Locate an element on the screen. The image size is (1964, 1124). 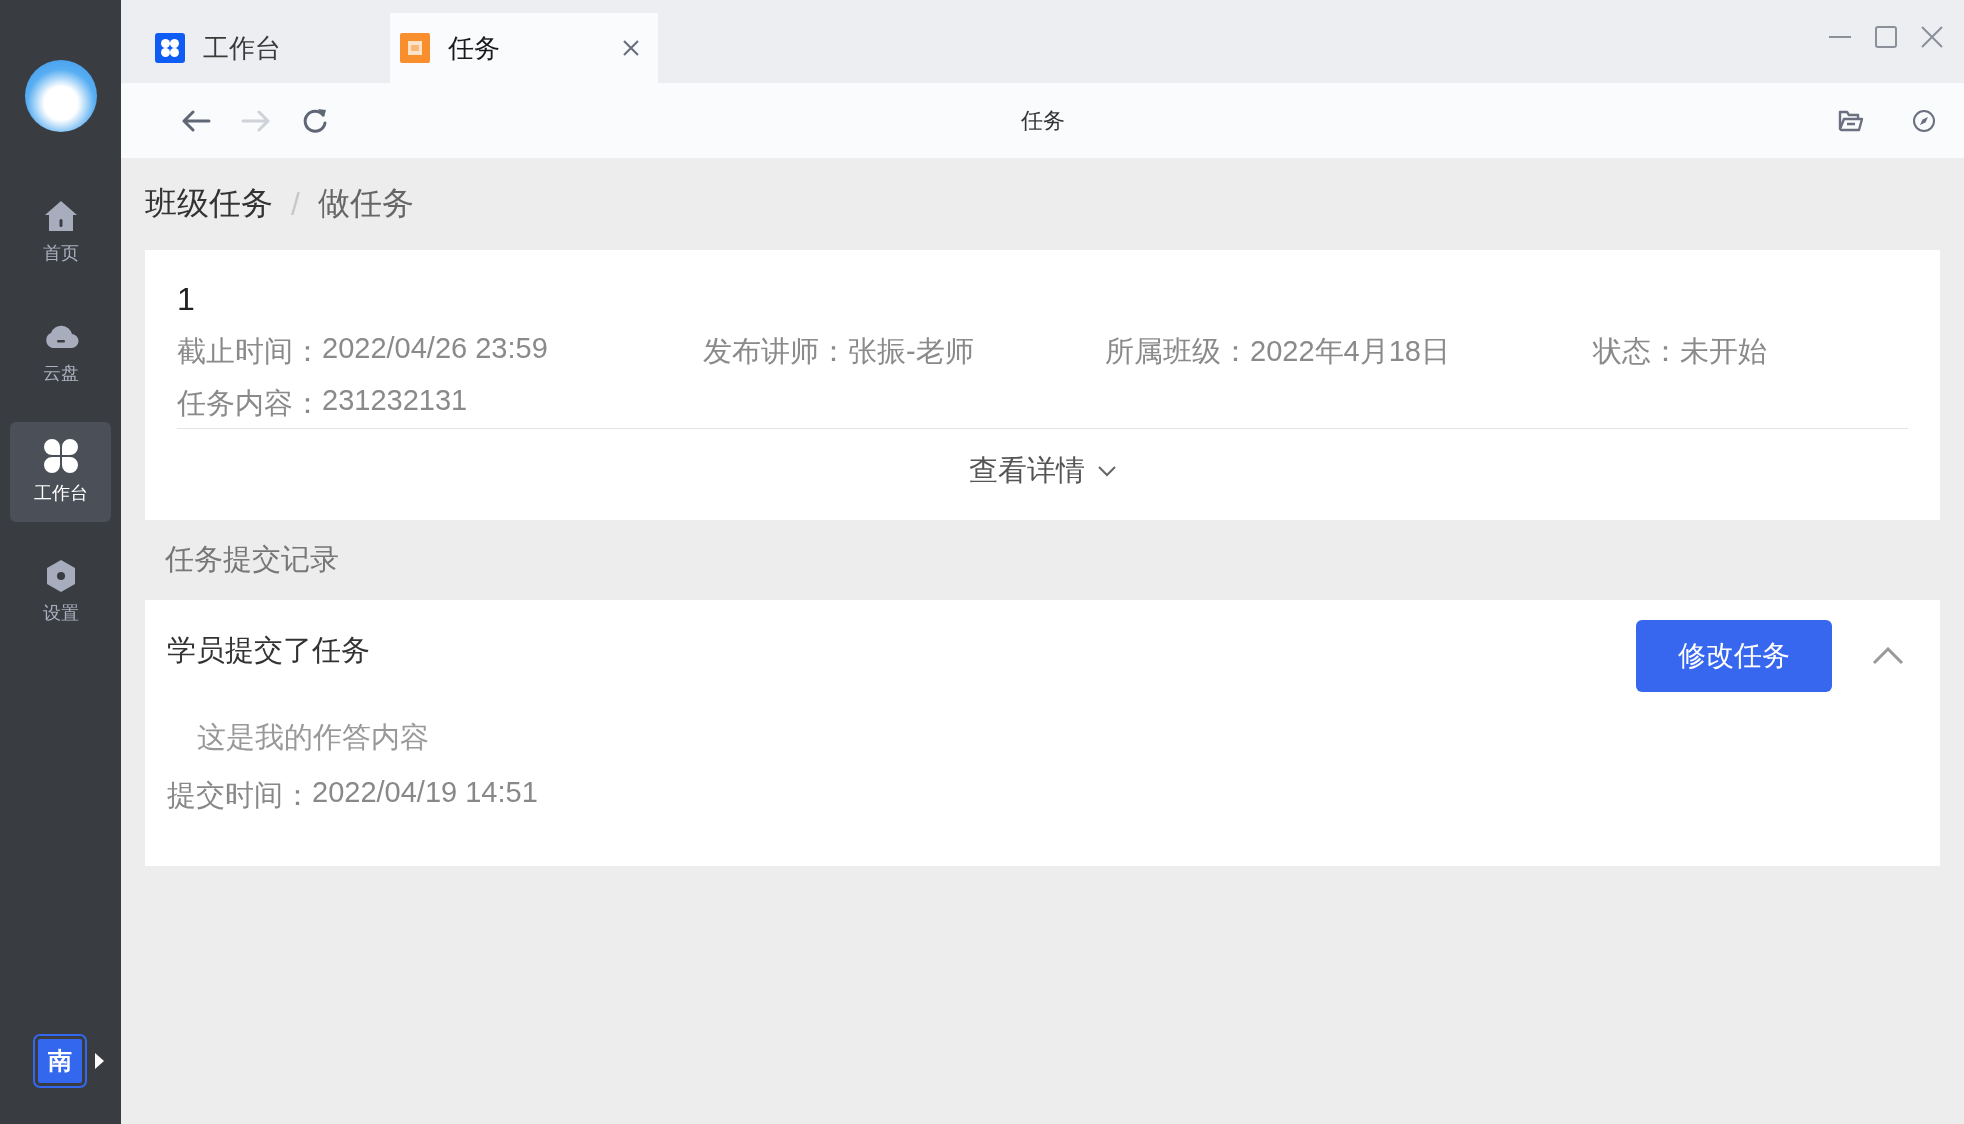
answer-text: 这是我的作答内容 is located at coordinates (313, 737).